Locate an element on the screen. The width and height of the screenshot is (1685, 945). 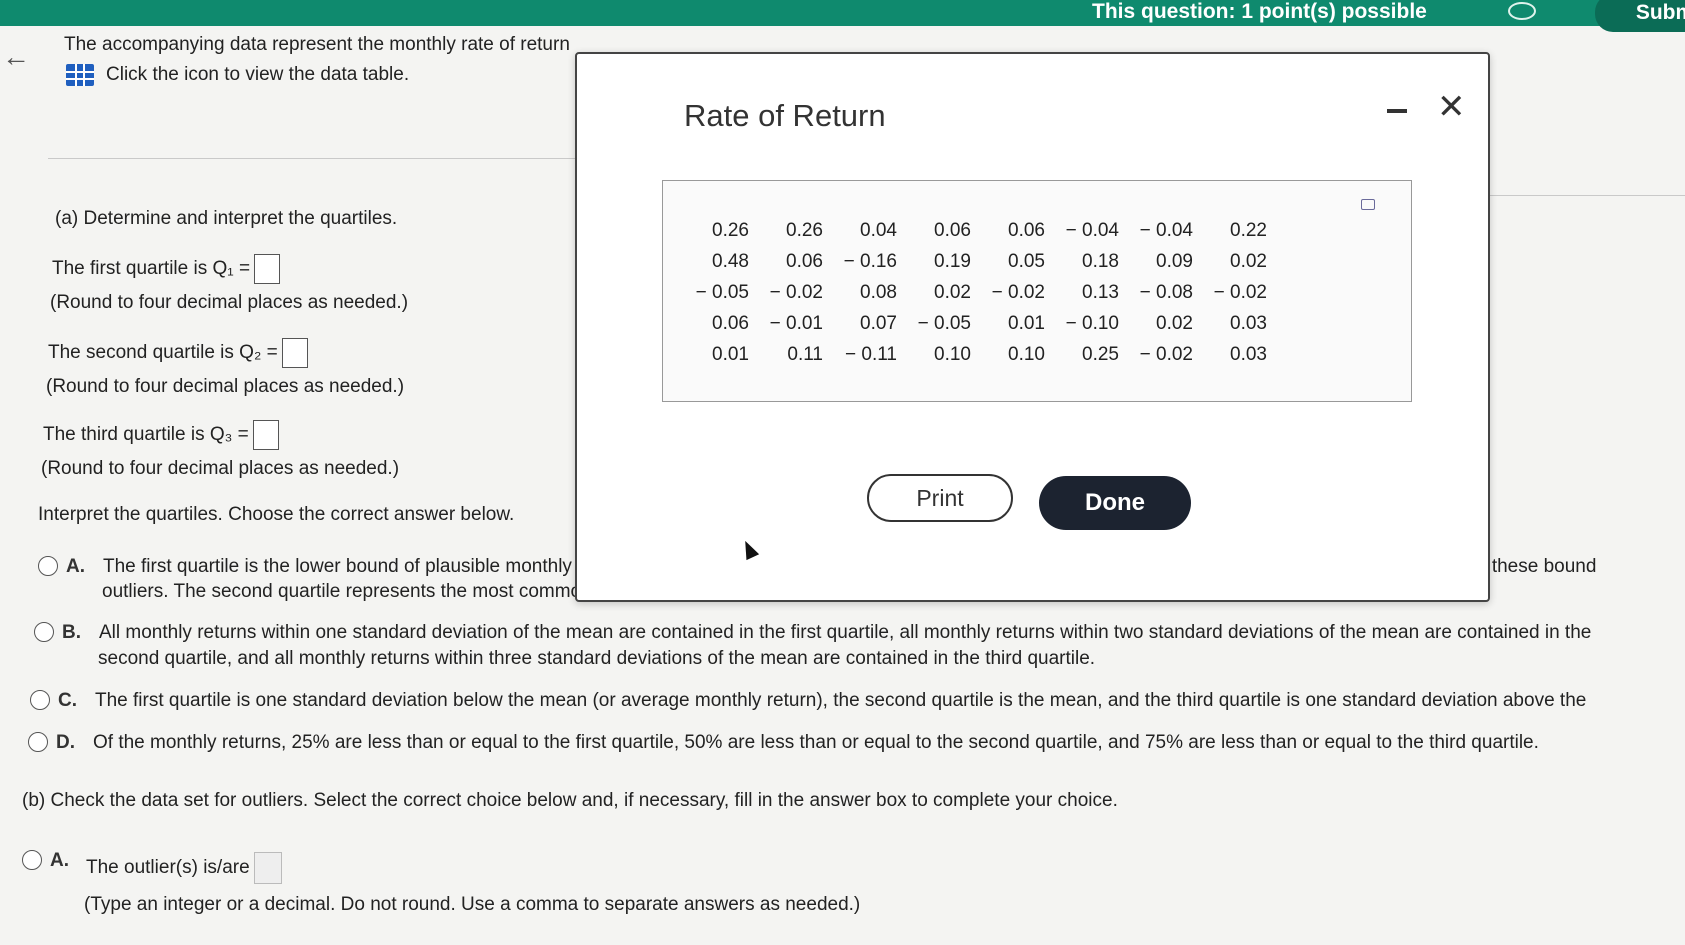
dialog-title: Rate of Return is located at coordinates (785, 115).